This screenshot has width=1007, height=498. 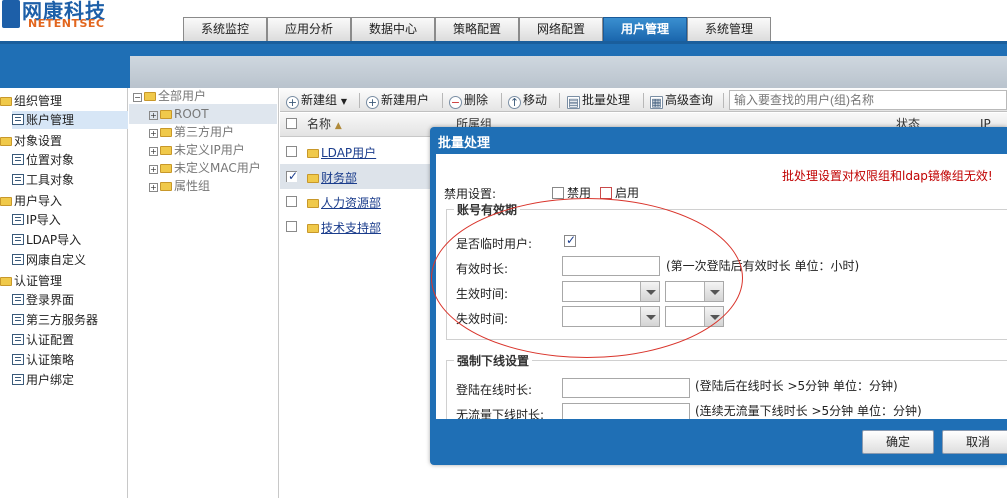 I want to click on warning-text: 批处理设置对权限组和ldap镜像组无效!, so click(x=887, y=176).